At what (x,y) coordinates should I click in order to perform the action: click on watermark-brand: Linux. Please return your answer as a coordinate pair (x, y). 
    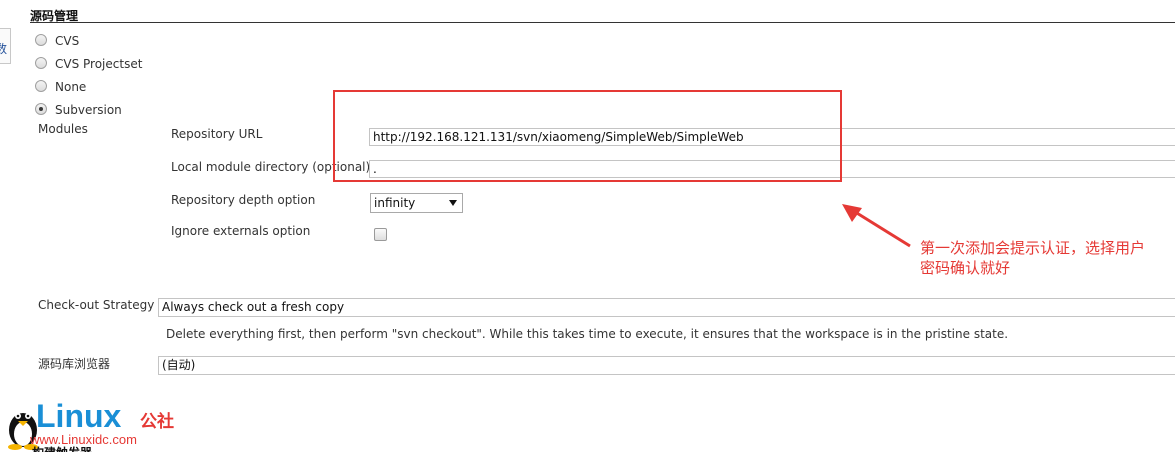
    Looking at the image, I should click on (79, 416).